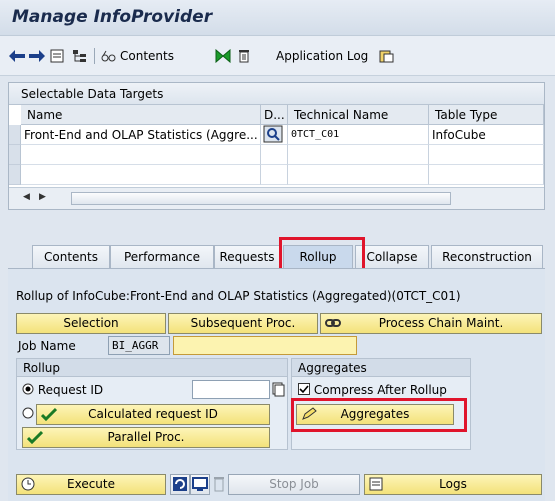  What do you see at coordinates (112, 17) in the screenshot?
I see `window-title: Manage InfoProvider` at bounding box center [112, 17].